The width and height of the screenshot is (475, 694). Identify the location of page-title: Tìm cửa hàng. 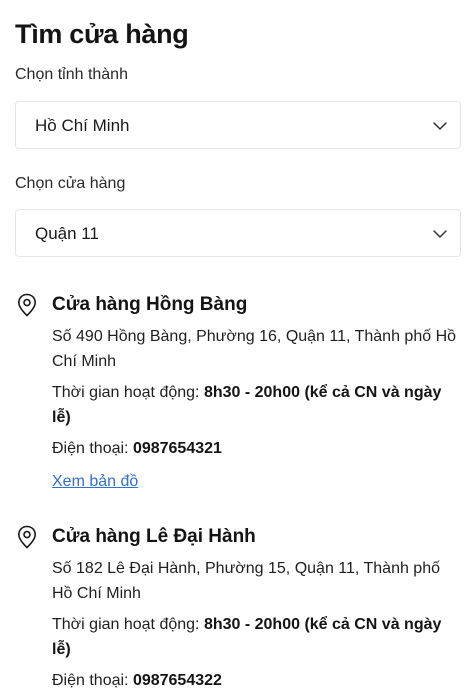
(102, 34).